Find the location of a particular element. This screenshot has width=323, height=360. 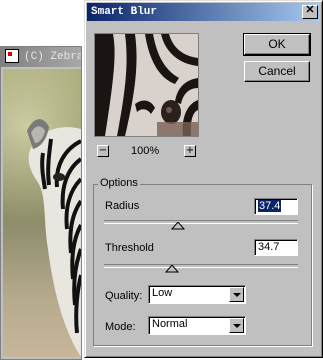

plus-icon: + is located at coordinates (190, 150).